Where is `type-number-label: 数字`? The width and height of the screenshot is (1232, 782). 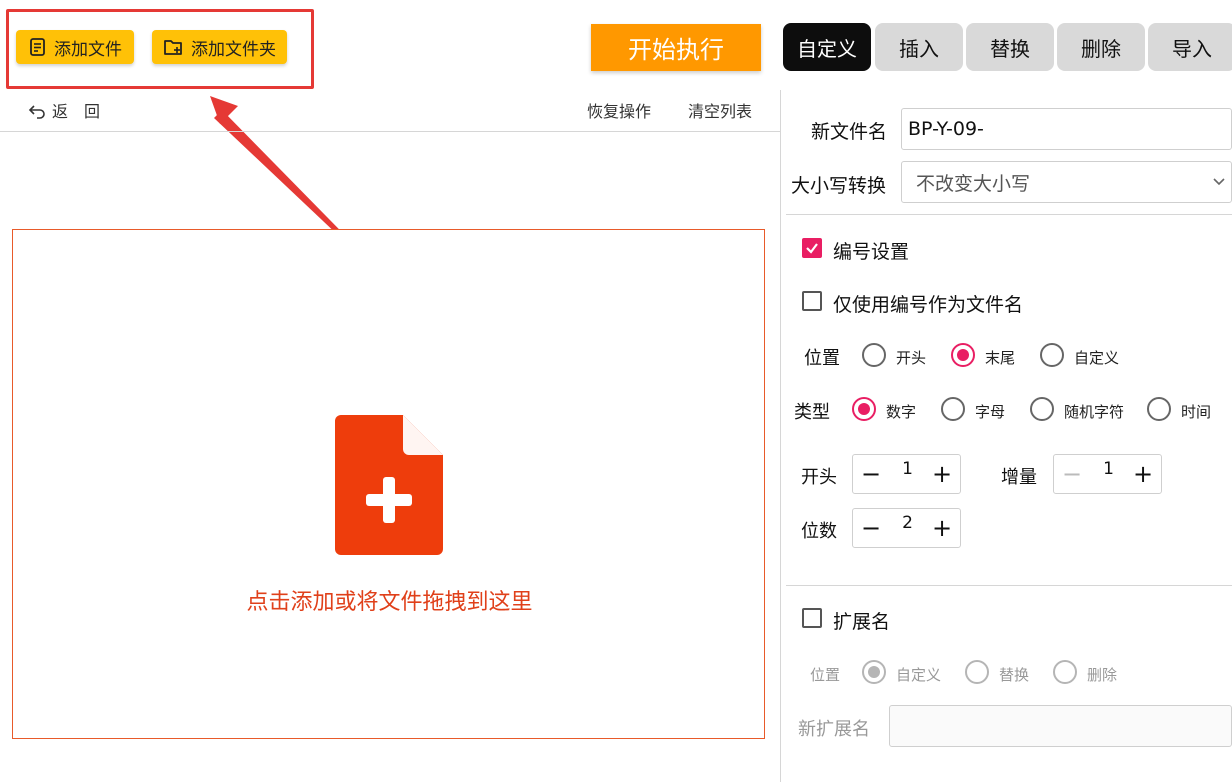
type-number-label: 数字 is located at coordinates (901, 412).